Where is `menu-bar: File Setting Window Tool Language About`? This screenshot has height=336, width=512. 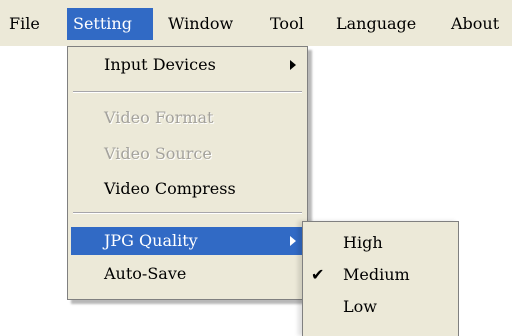
menu-bar: File Setting Window Tool Language About is located at coordinates (256, 23).